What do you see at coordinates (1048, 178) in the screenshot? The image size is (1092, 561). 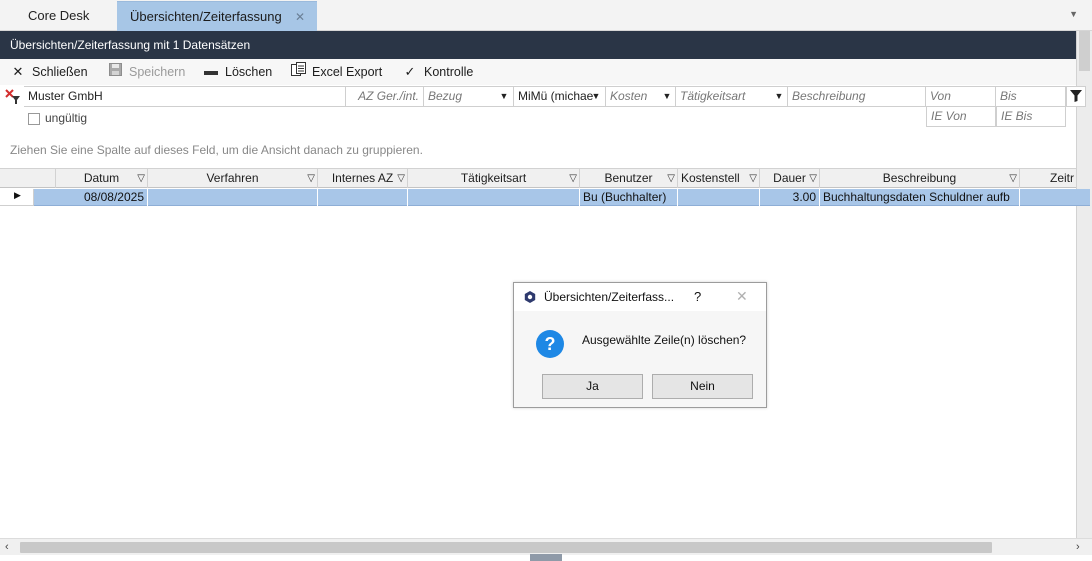 I see `column-header-zeitr: Zeitr` at bounding box center [1048, 178].